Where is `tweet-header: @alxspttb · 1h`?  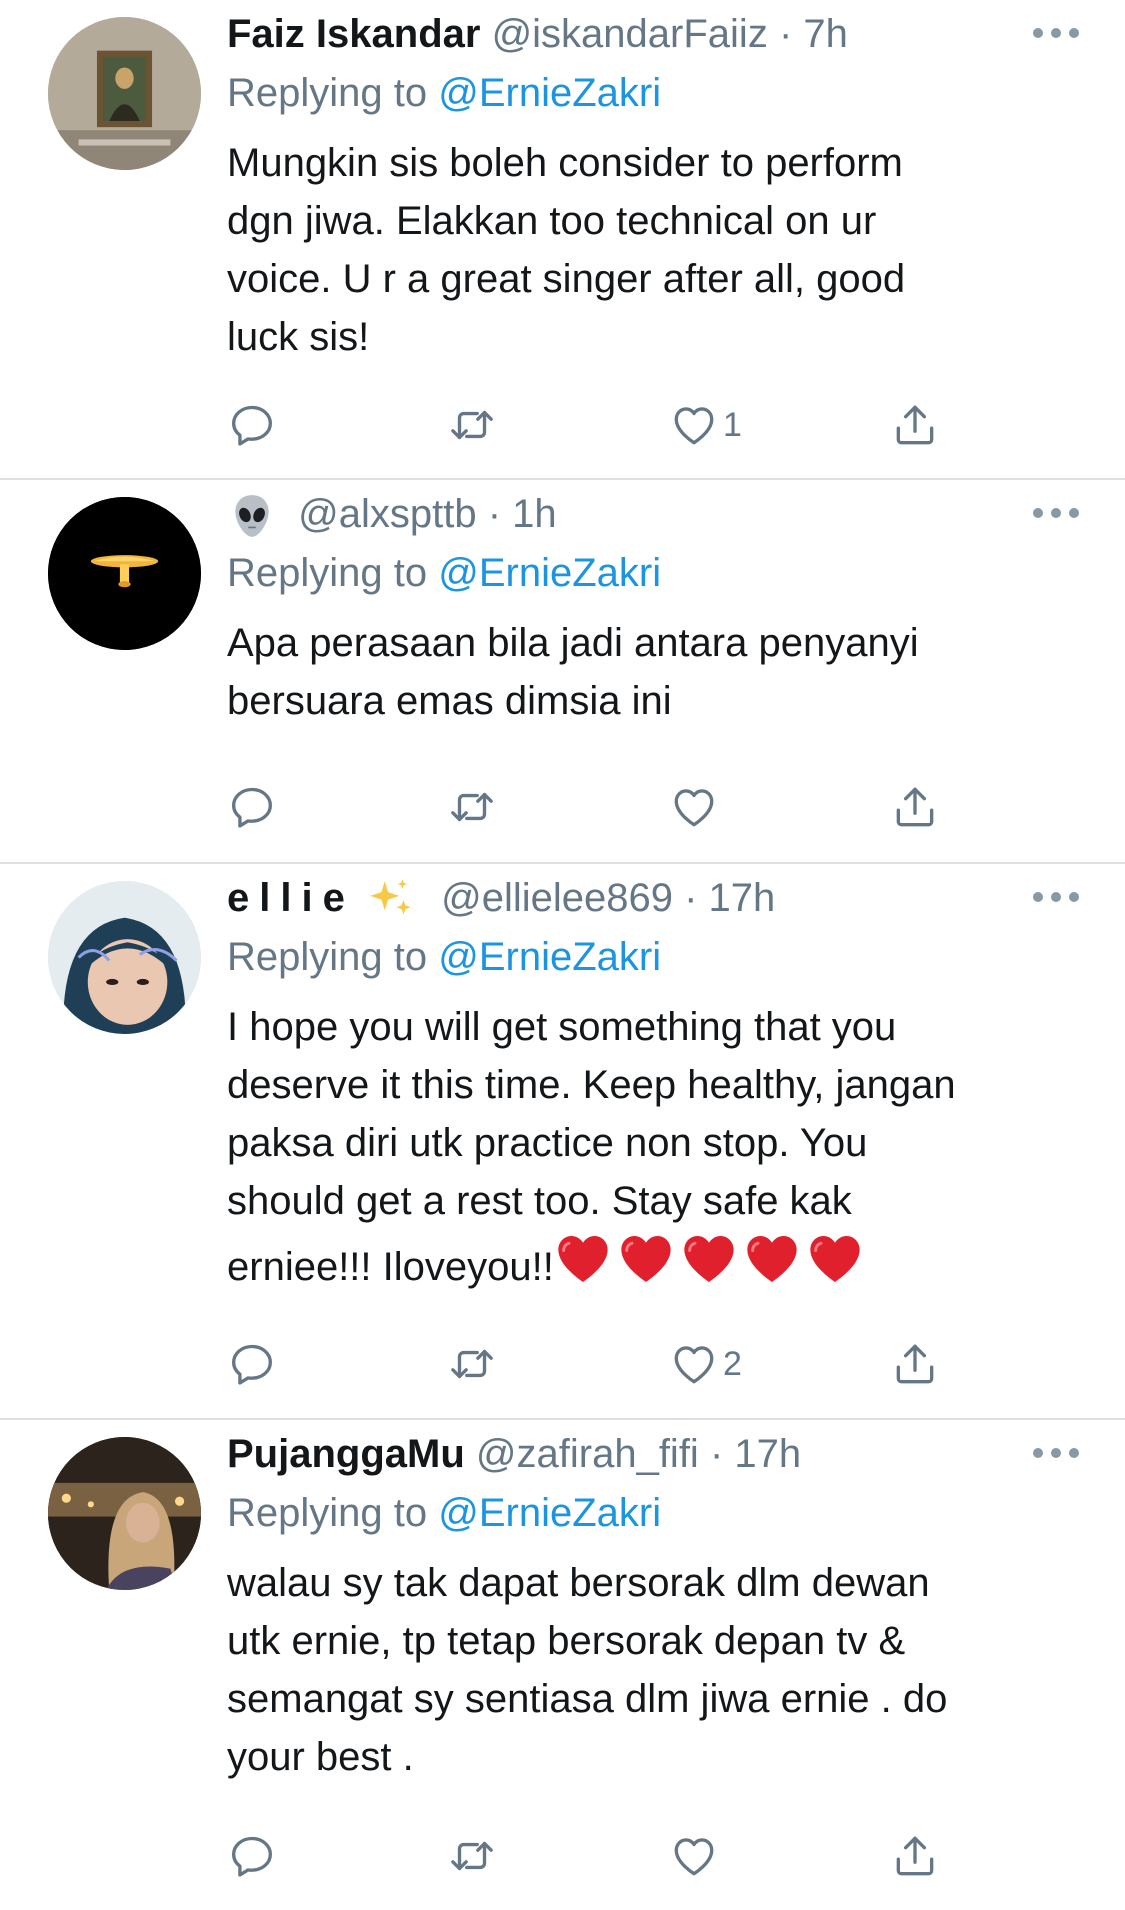 tweet-header: @alxspttb · 1h is located at coordinates (661, 512).